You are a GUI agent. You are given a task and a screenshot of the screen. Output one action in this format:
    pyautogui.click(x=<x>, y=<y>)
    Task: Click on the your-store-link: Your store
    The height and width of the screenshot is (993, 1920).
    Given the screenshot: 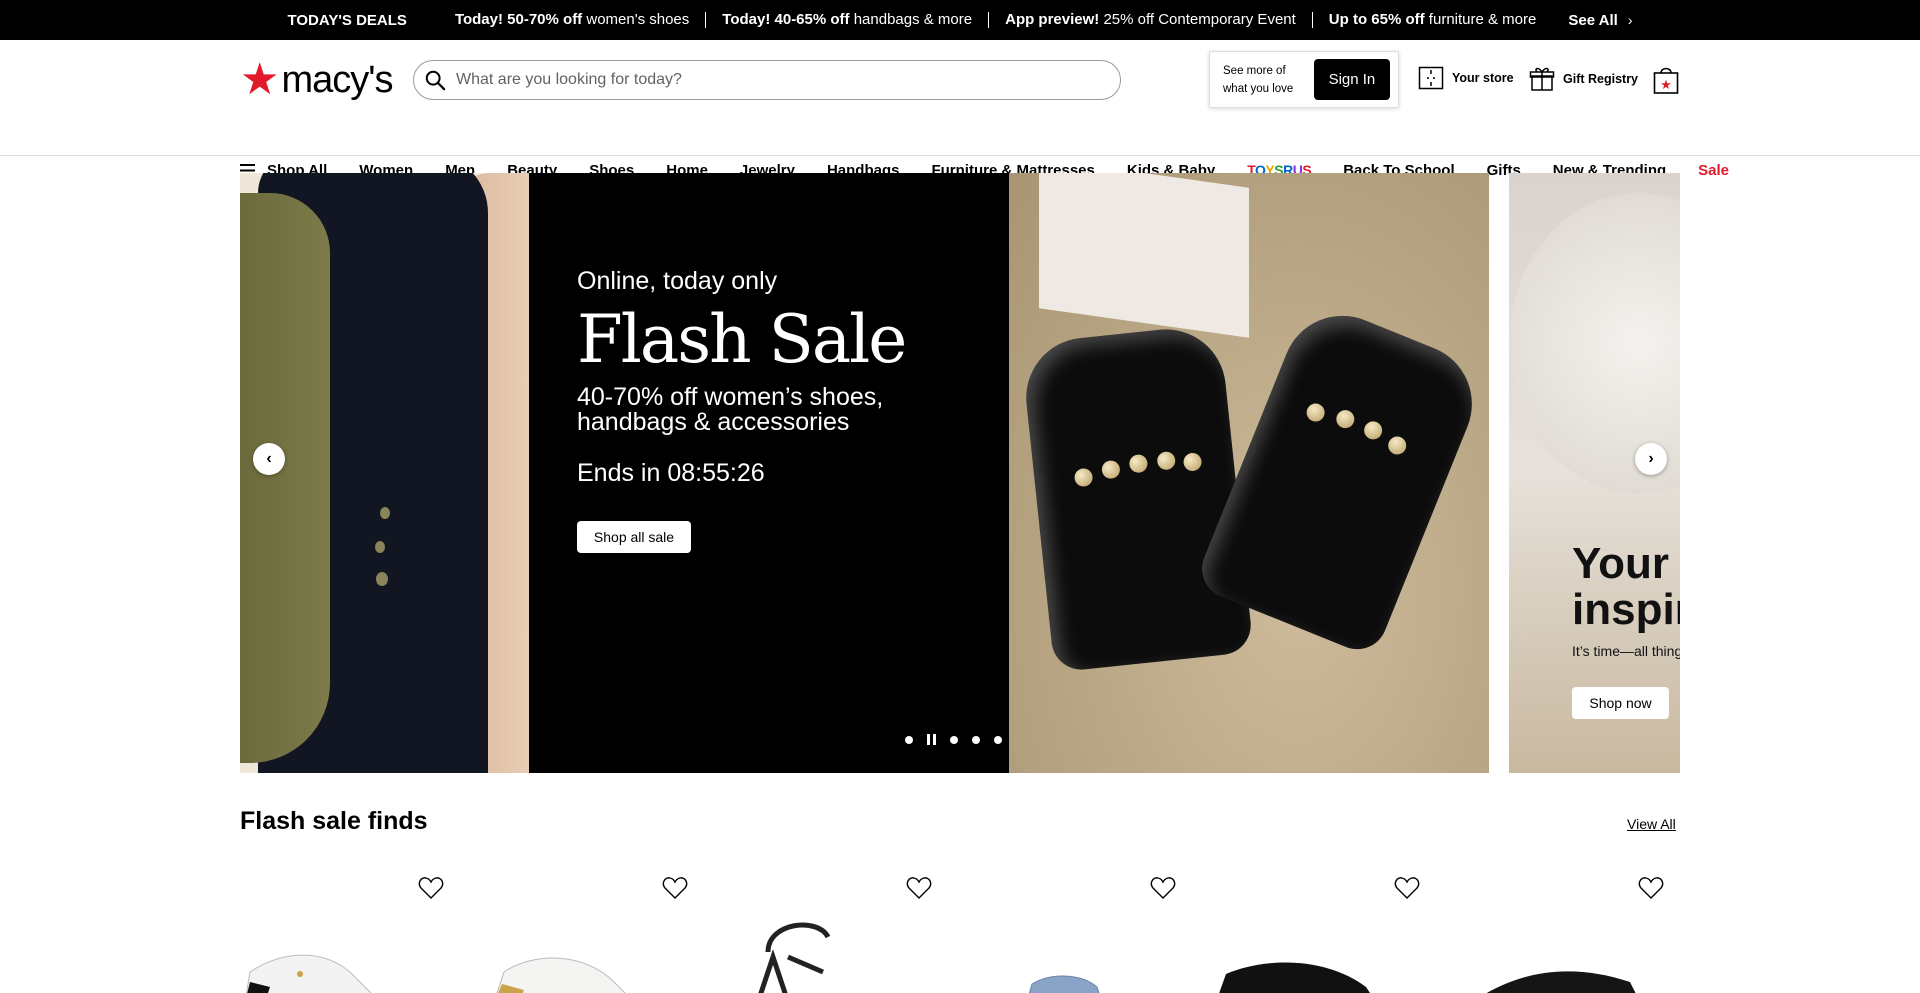 What is the action you would take?
    pyautogui.click(x=1466, y=78)
    